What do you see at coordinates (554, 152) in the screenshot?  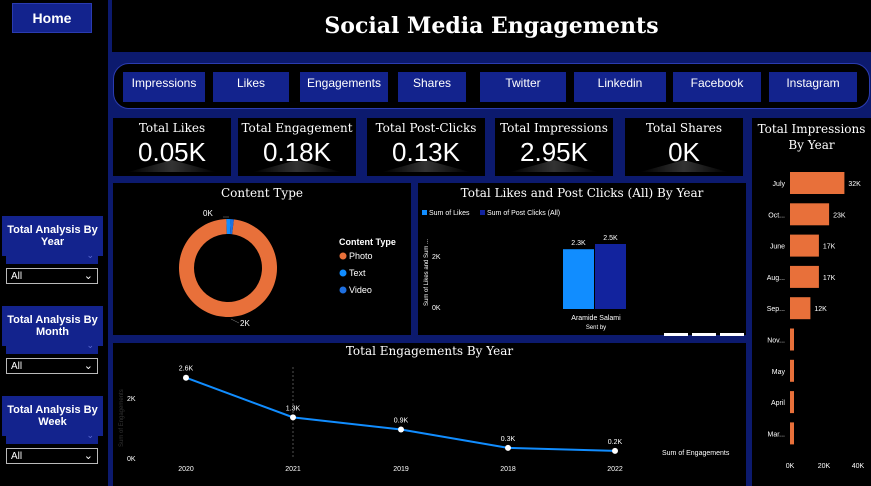 I see `kpi-value: 2.95K` at bounding box center [554, 152].